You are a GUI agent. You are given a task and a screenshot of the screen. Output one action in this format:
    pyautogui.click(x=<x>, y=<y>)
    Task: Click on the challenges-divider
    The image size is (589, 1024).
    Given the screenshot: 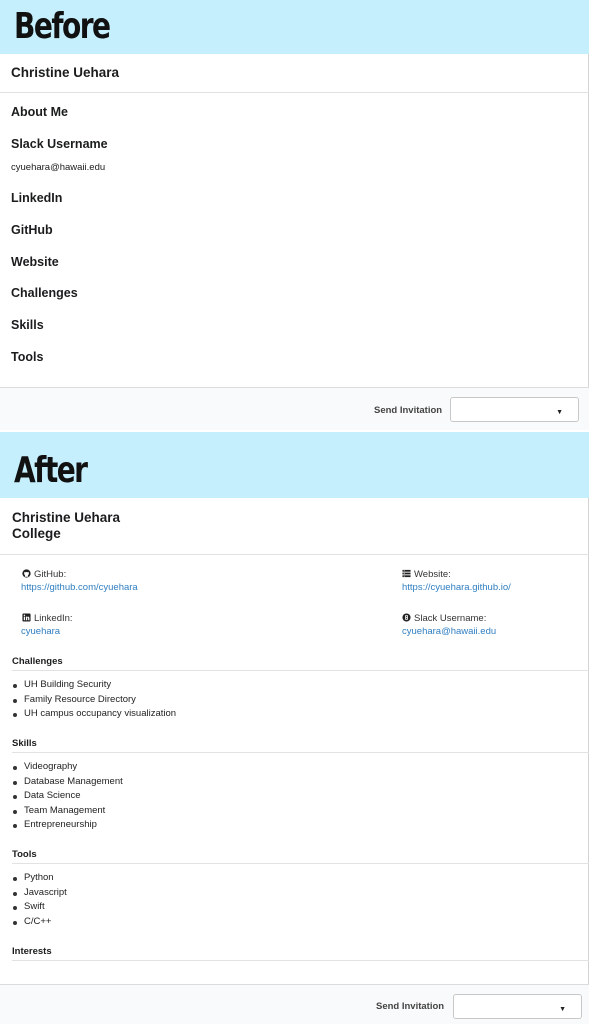 What is the action you would take?
    pyautogui.click(x=300, y=670)
    